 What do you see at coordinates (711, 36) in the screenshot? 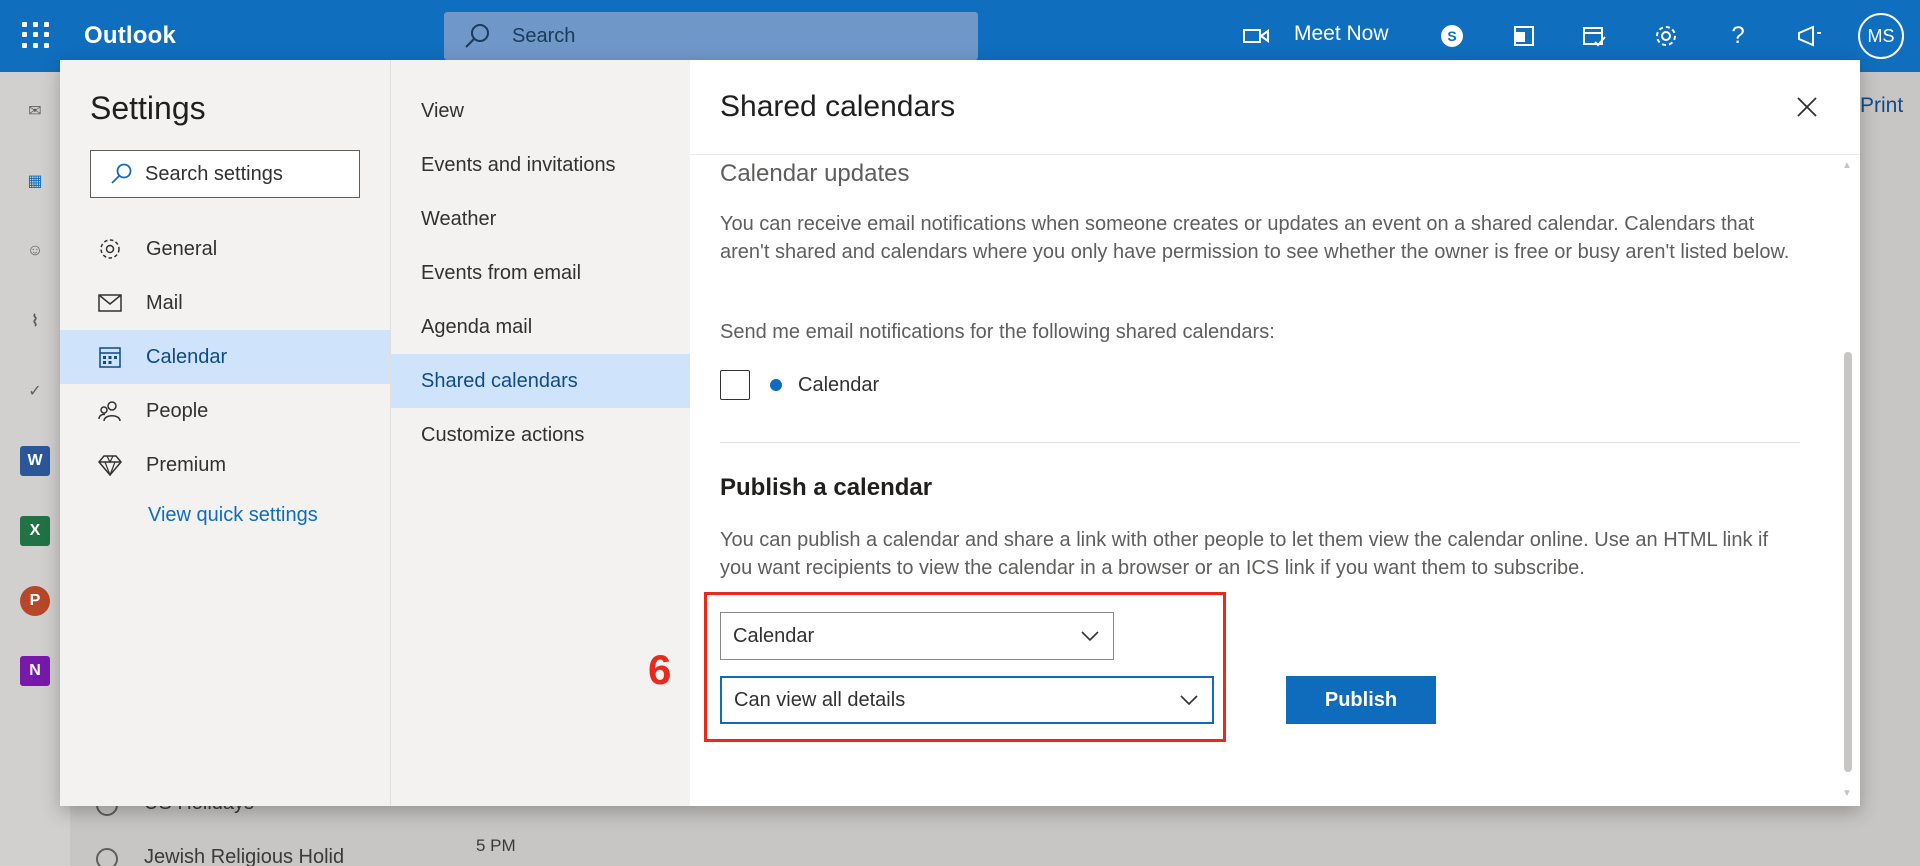
I see `global-search-box: Search` at bounding box center [711, 36].